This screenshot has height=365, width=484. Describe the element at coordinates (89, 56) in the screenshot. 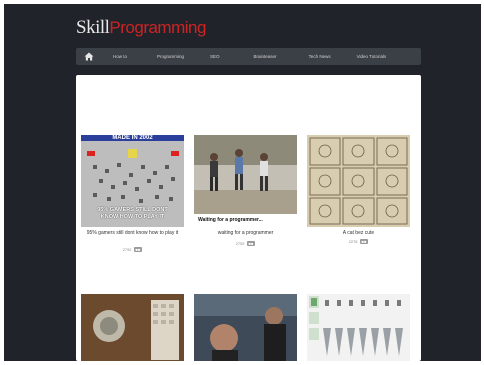

I see `home-icon` at that location.